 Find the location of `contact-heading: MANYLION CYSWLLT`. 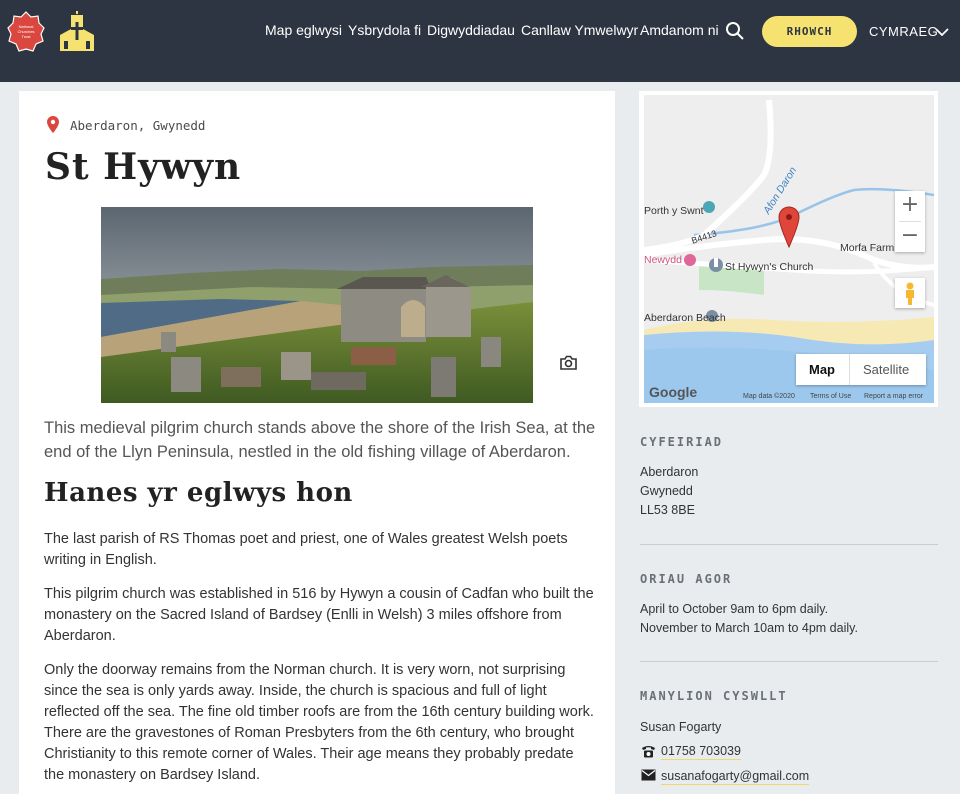

contact-heading: MANYLION CYSWLLT is located at coordinates (714, 696).